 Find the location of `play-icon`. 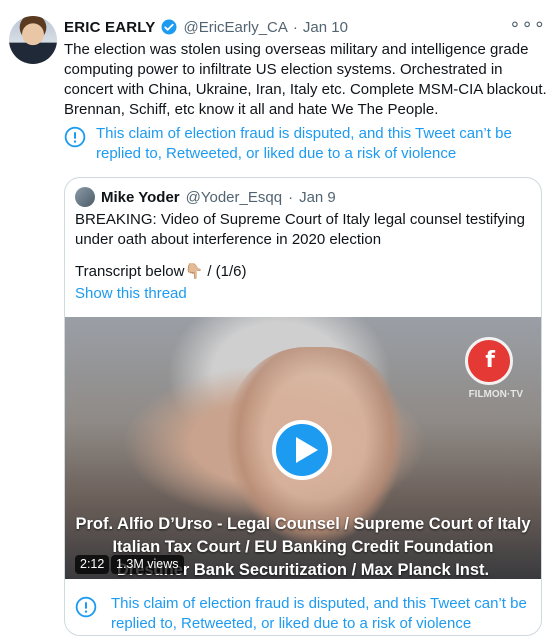

play-icon is located at coordinates (307, 450).